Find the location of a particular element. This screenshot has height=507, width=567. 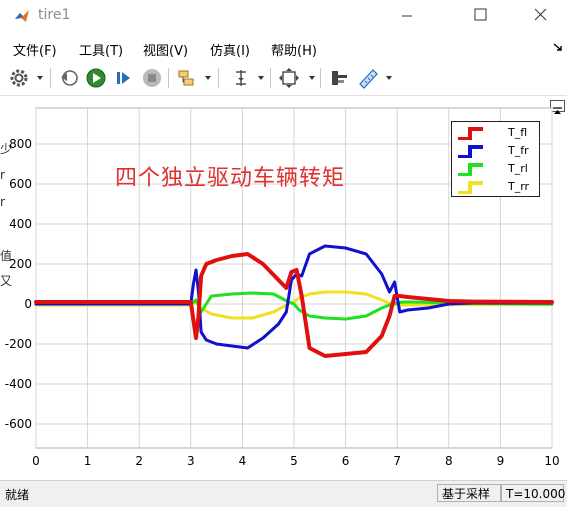

status-text: 就绪 is located at coordinates (17, 495).